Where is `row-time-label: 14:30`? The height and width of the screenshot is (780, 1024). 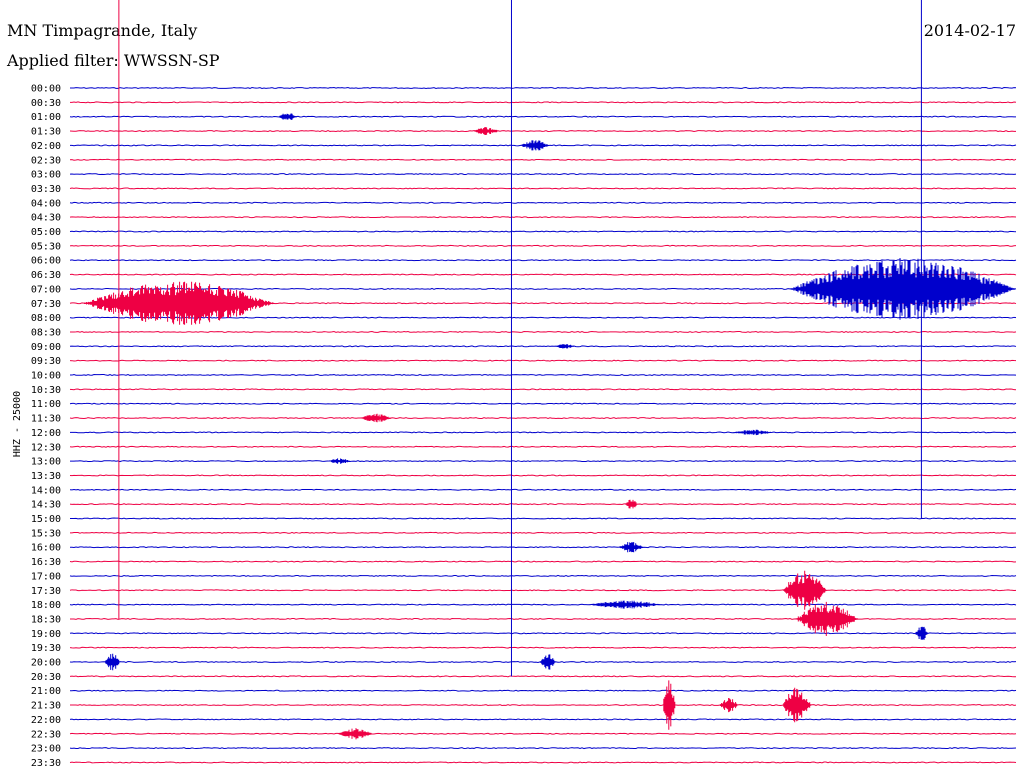 row-time-label: 14:30 is located at coordinates (46, 505).